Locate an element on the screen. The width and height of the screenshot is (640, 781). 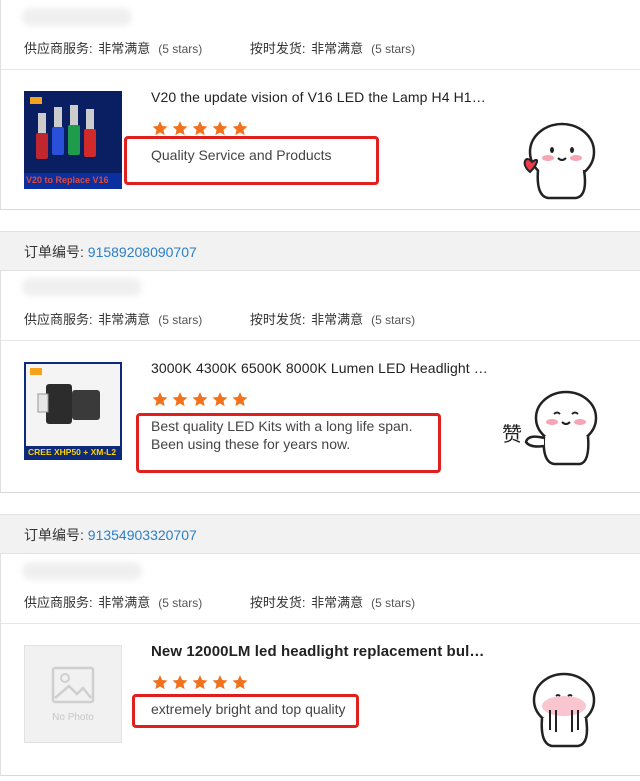
order-header: 订单编号: 91589208090707 is located at coordinates (320, 251).